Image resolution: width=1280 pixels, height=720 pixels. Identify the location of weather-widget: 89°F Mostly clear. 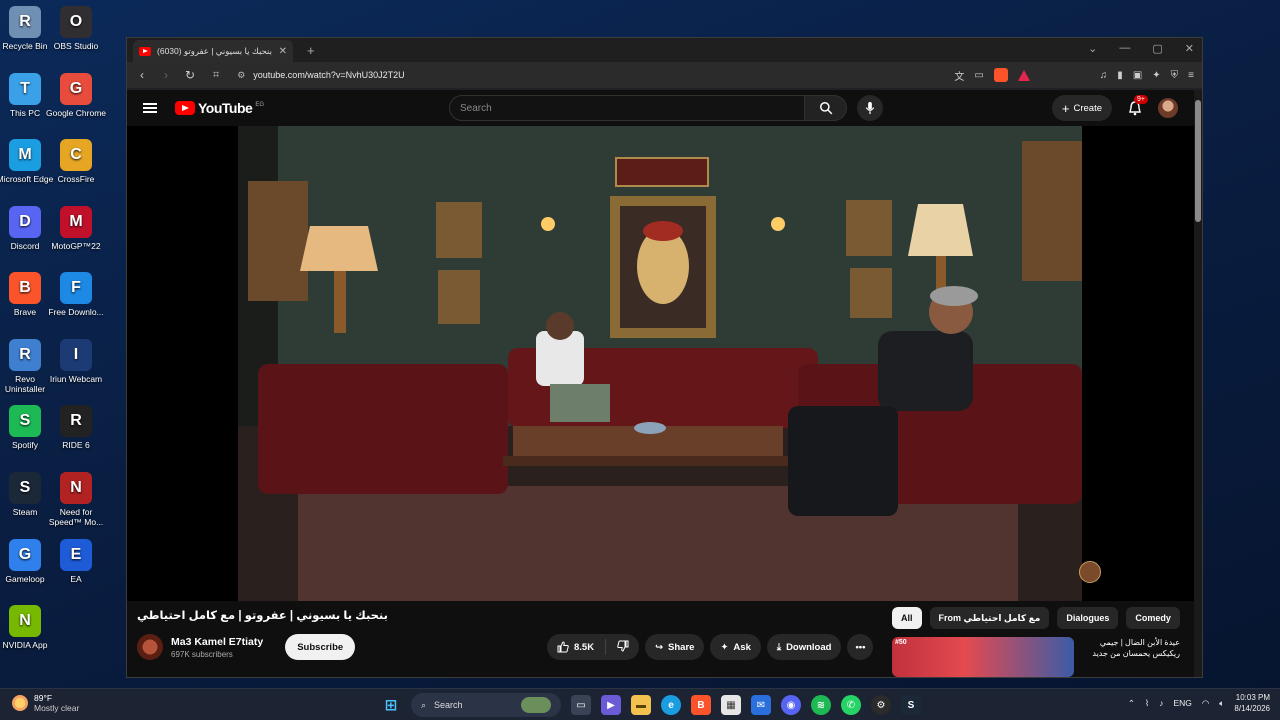
(45, 703).